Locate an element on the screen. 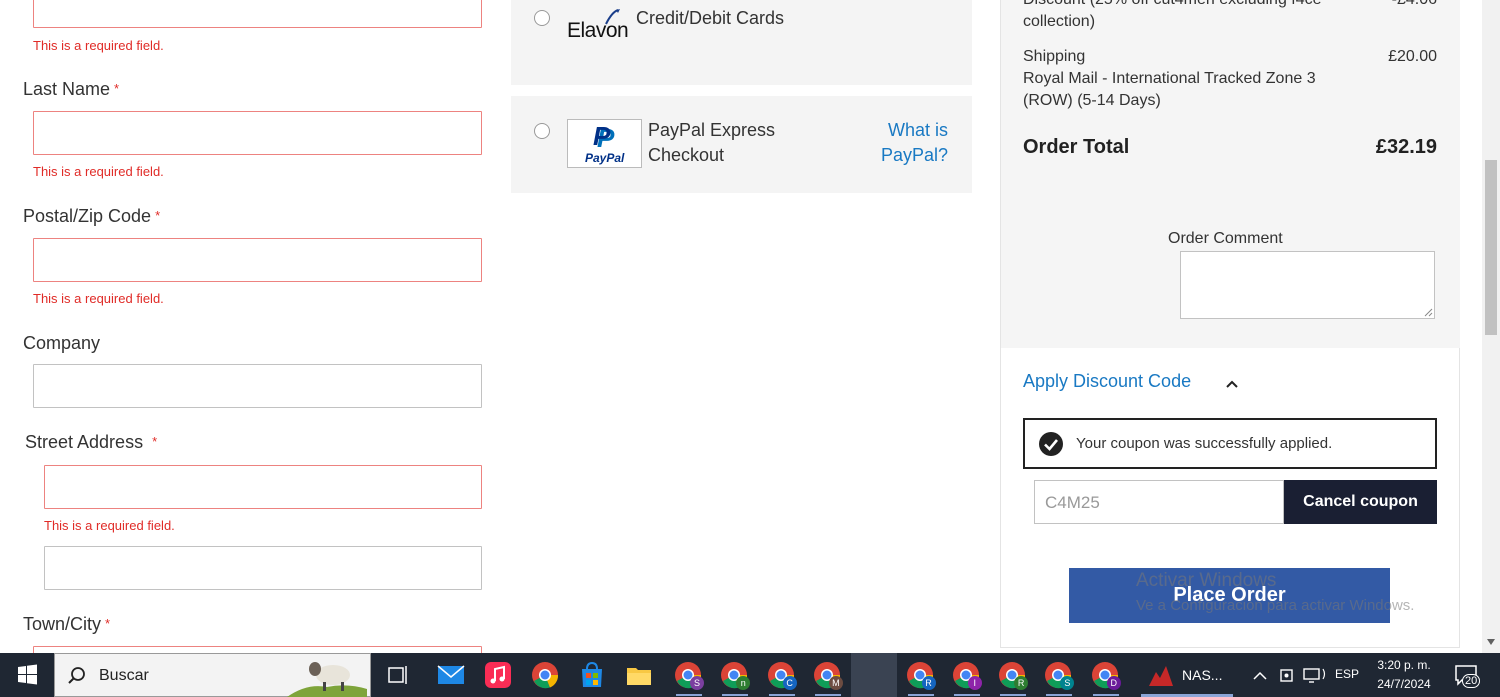  microsoft-store-icon is located at coordinates (592, 675).